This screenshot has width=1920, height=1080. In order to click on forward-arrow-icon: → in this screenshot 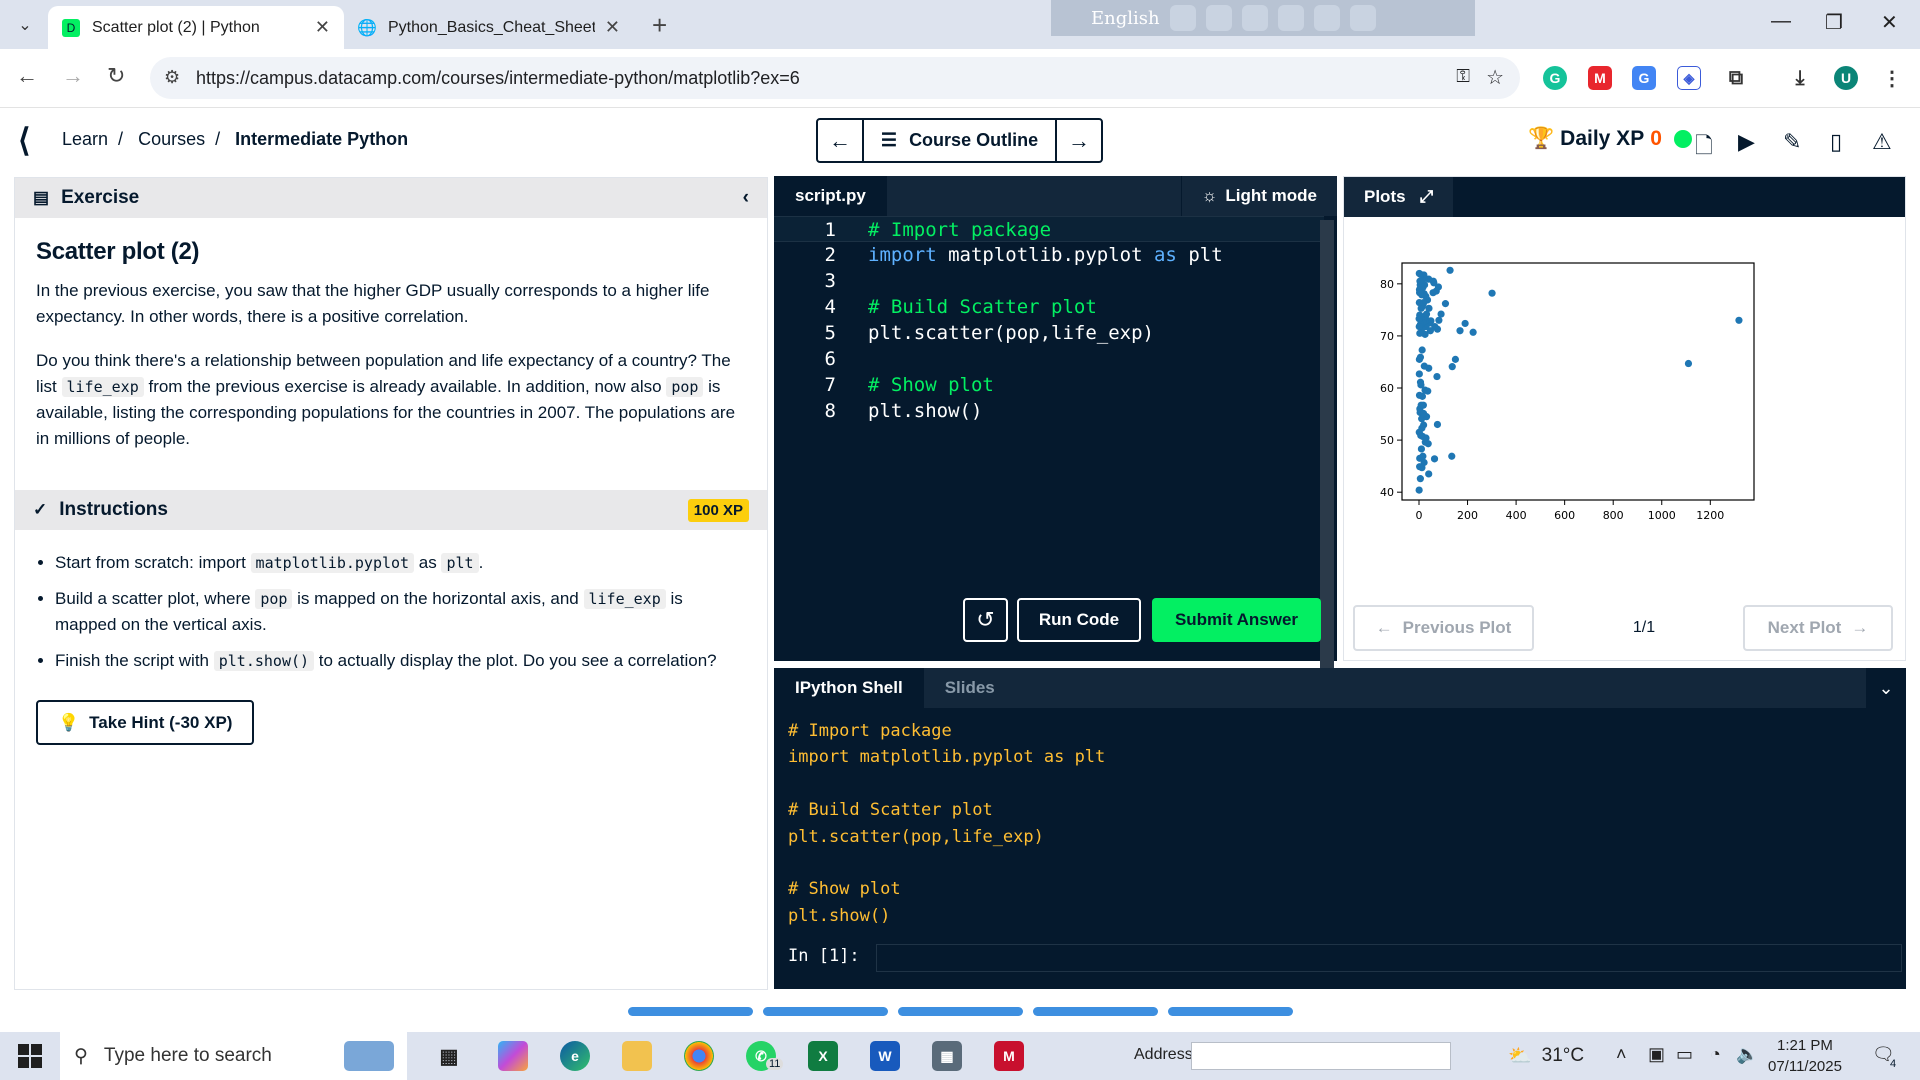, I will do `click(73, 76)`.